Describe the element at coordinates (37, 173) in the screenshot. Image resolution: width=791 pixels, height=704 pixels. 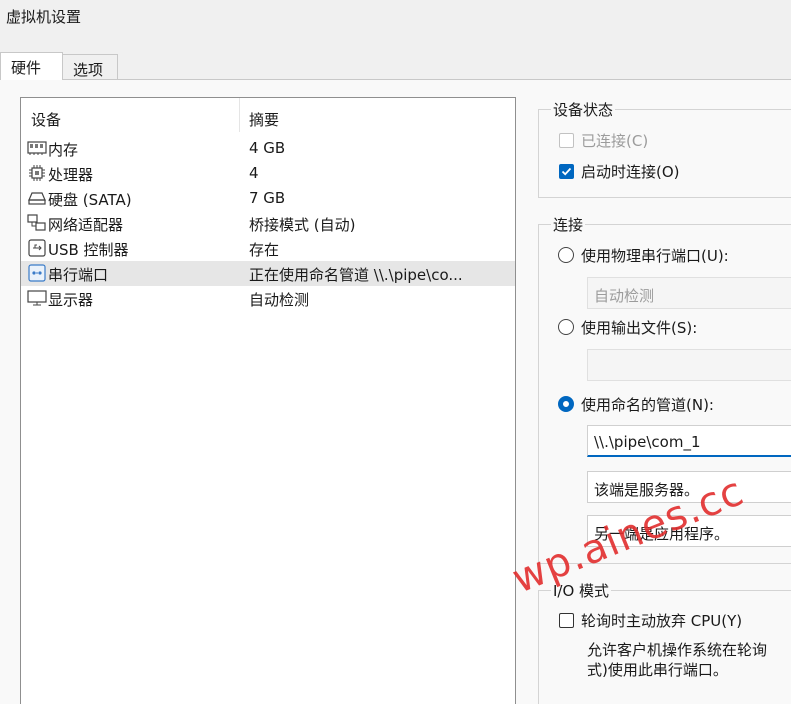
I see `processor-icon` at that location.